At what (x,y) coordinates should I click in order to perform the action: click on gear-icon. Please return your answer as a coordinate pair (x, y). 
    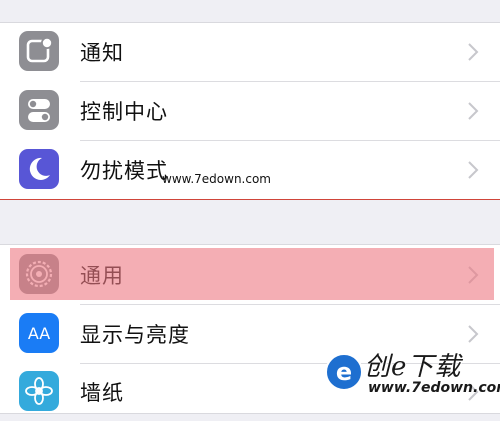
    Looking at the image, I should click on (39, 274).